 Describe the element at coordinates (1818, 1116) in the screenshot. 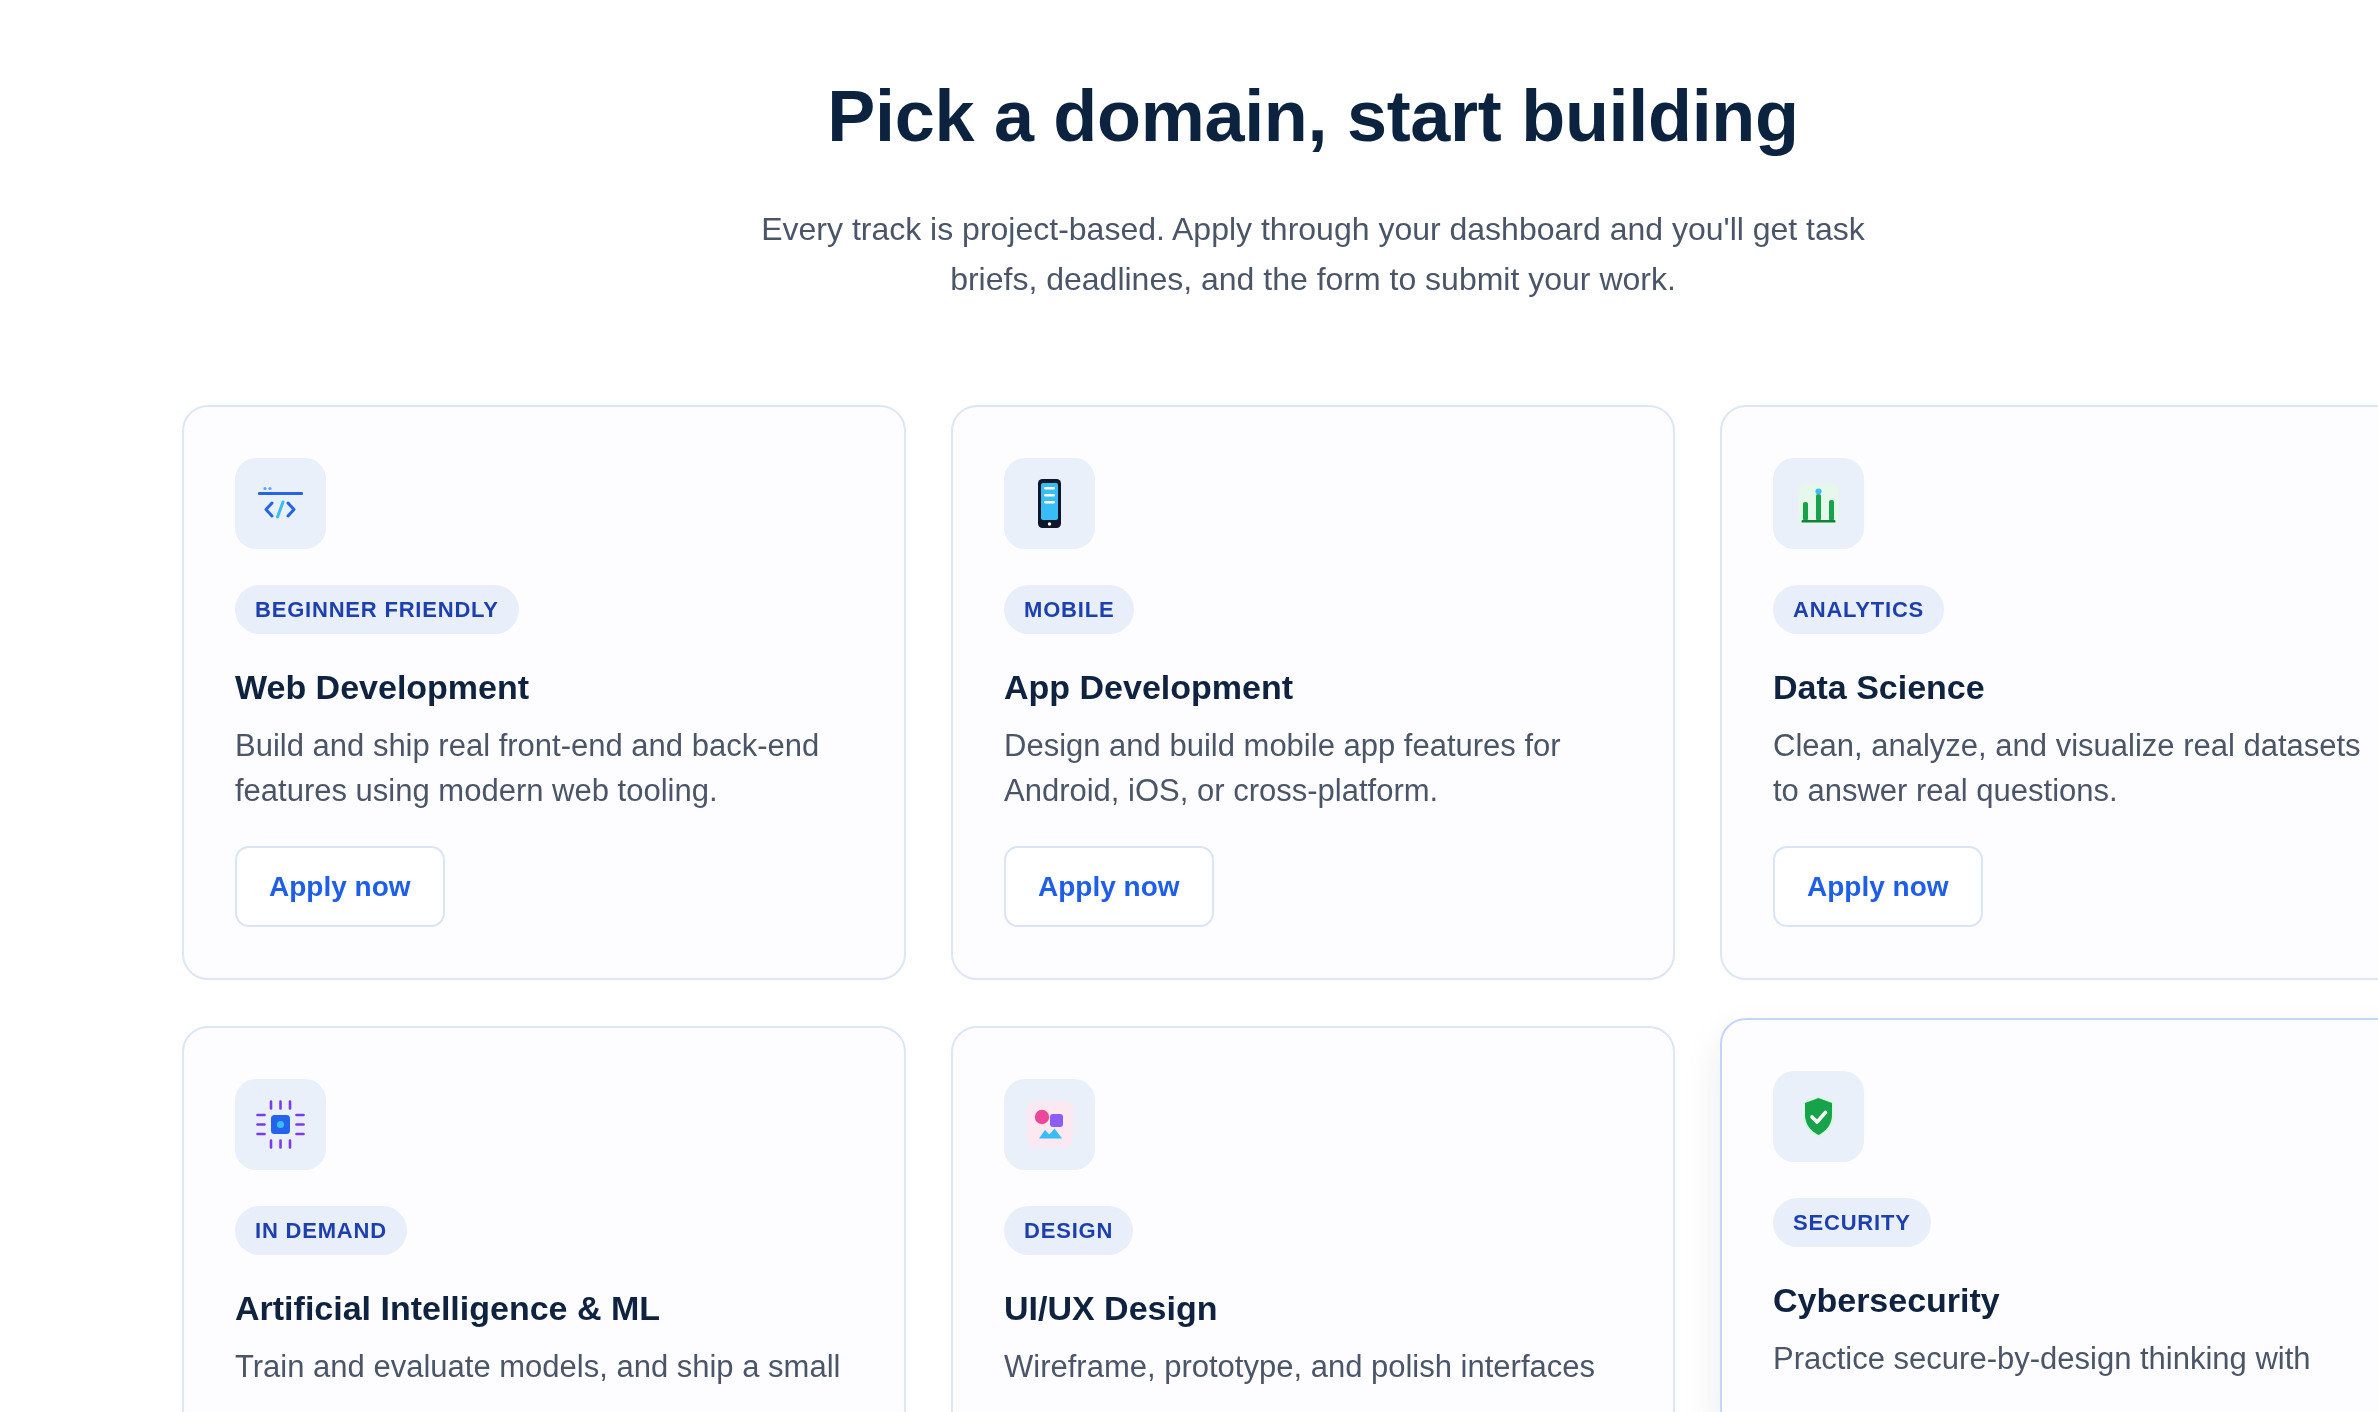

I see `shield-check-icon` at that location.